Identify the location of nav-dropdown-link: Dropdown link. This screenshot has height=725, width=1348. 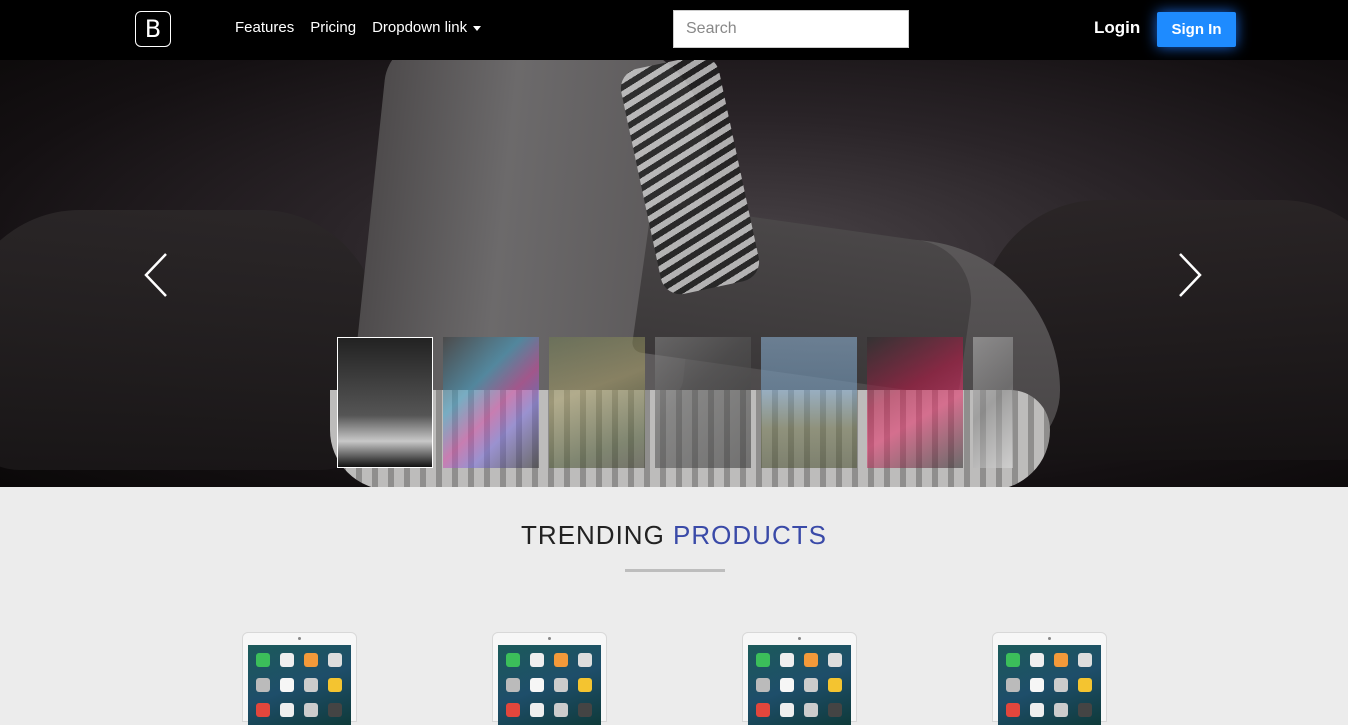
(427, 27).